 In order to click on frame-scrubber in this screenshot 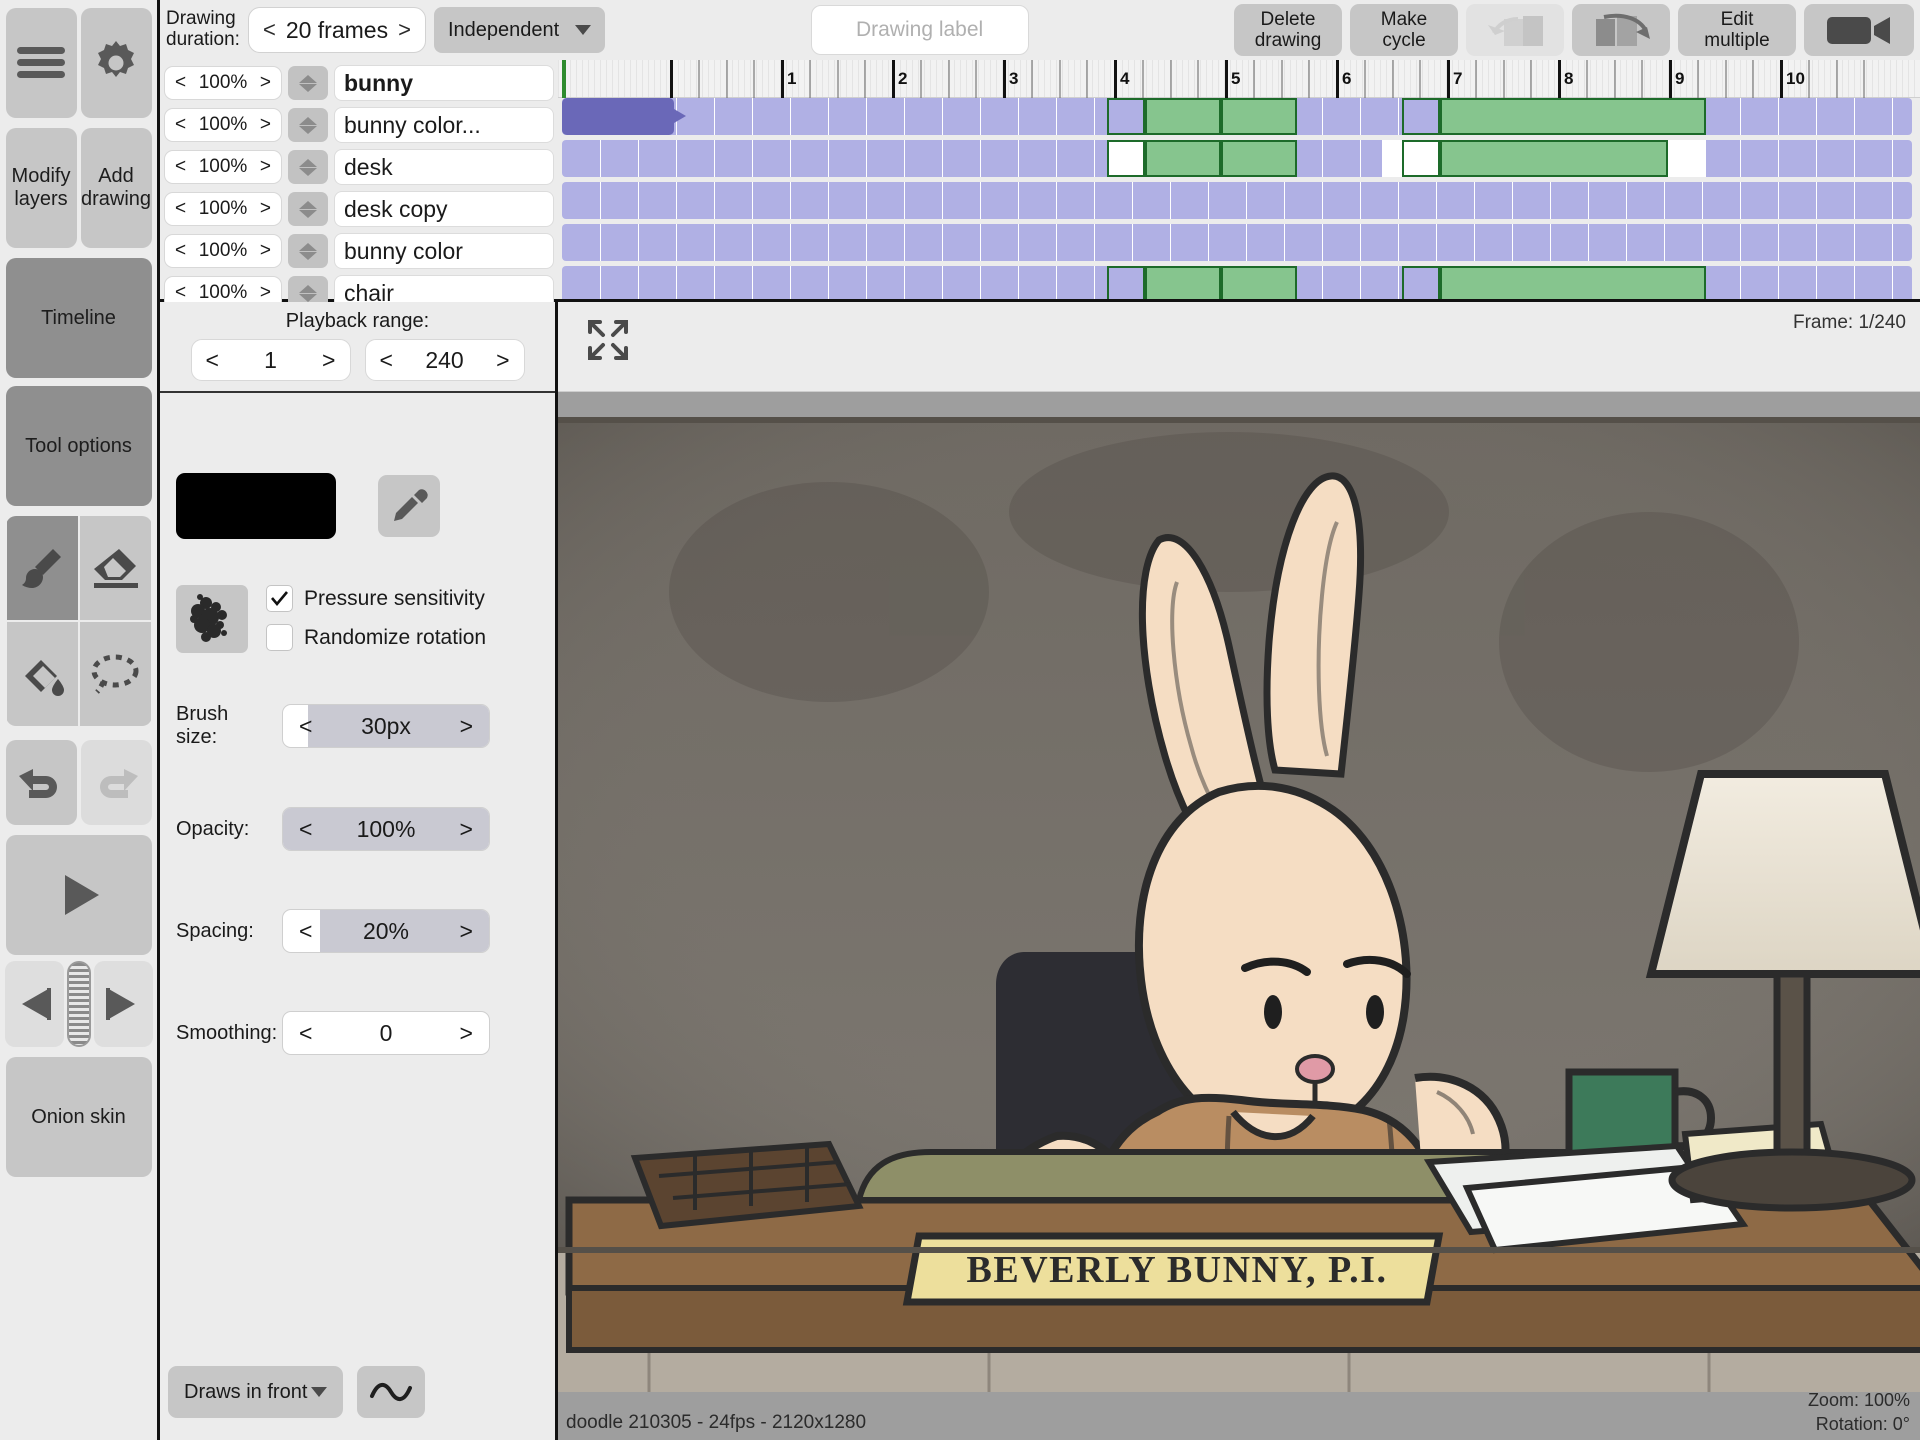, I will do `click(78, 1004)`.